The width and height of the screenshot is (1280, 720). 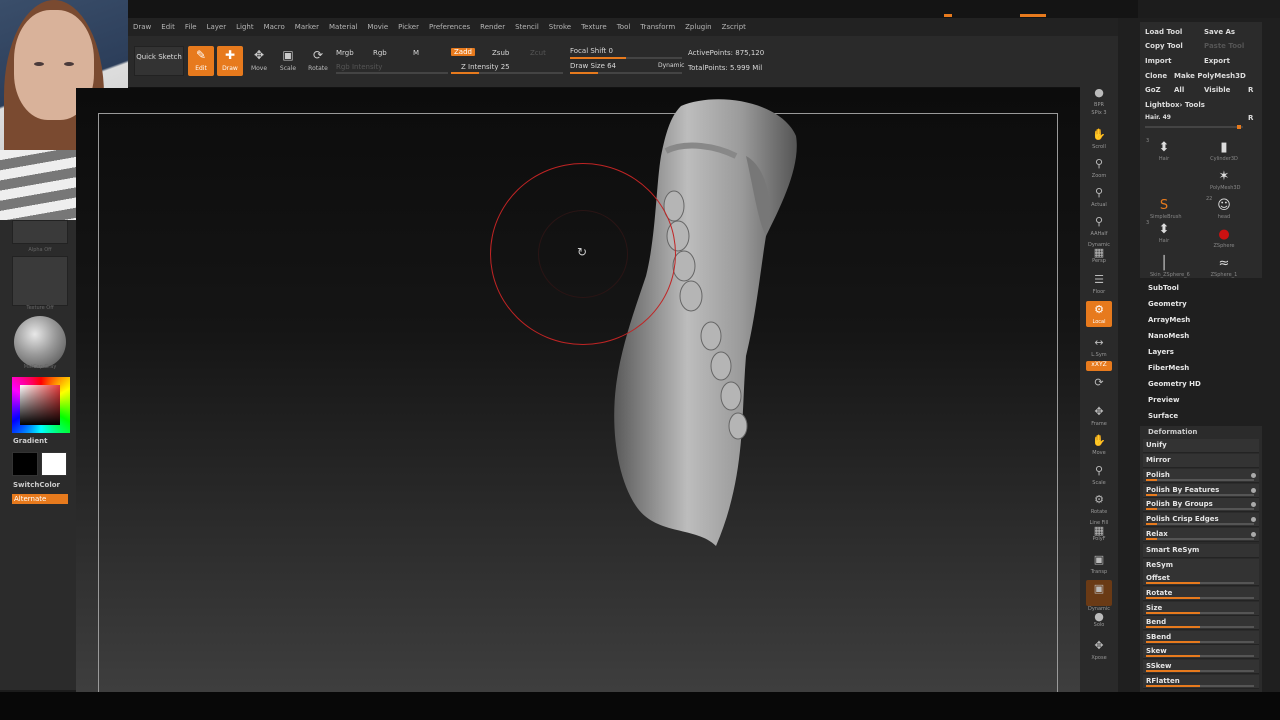 I want to click on menu-item: Preferences, so click(x=449, y=27).